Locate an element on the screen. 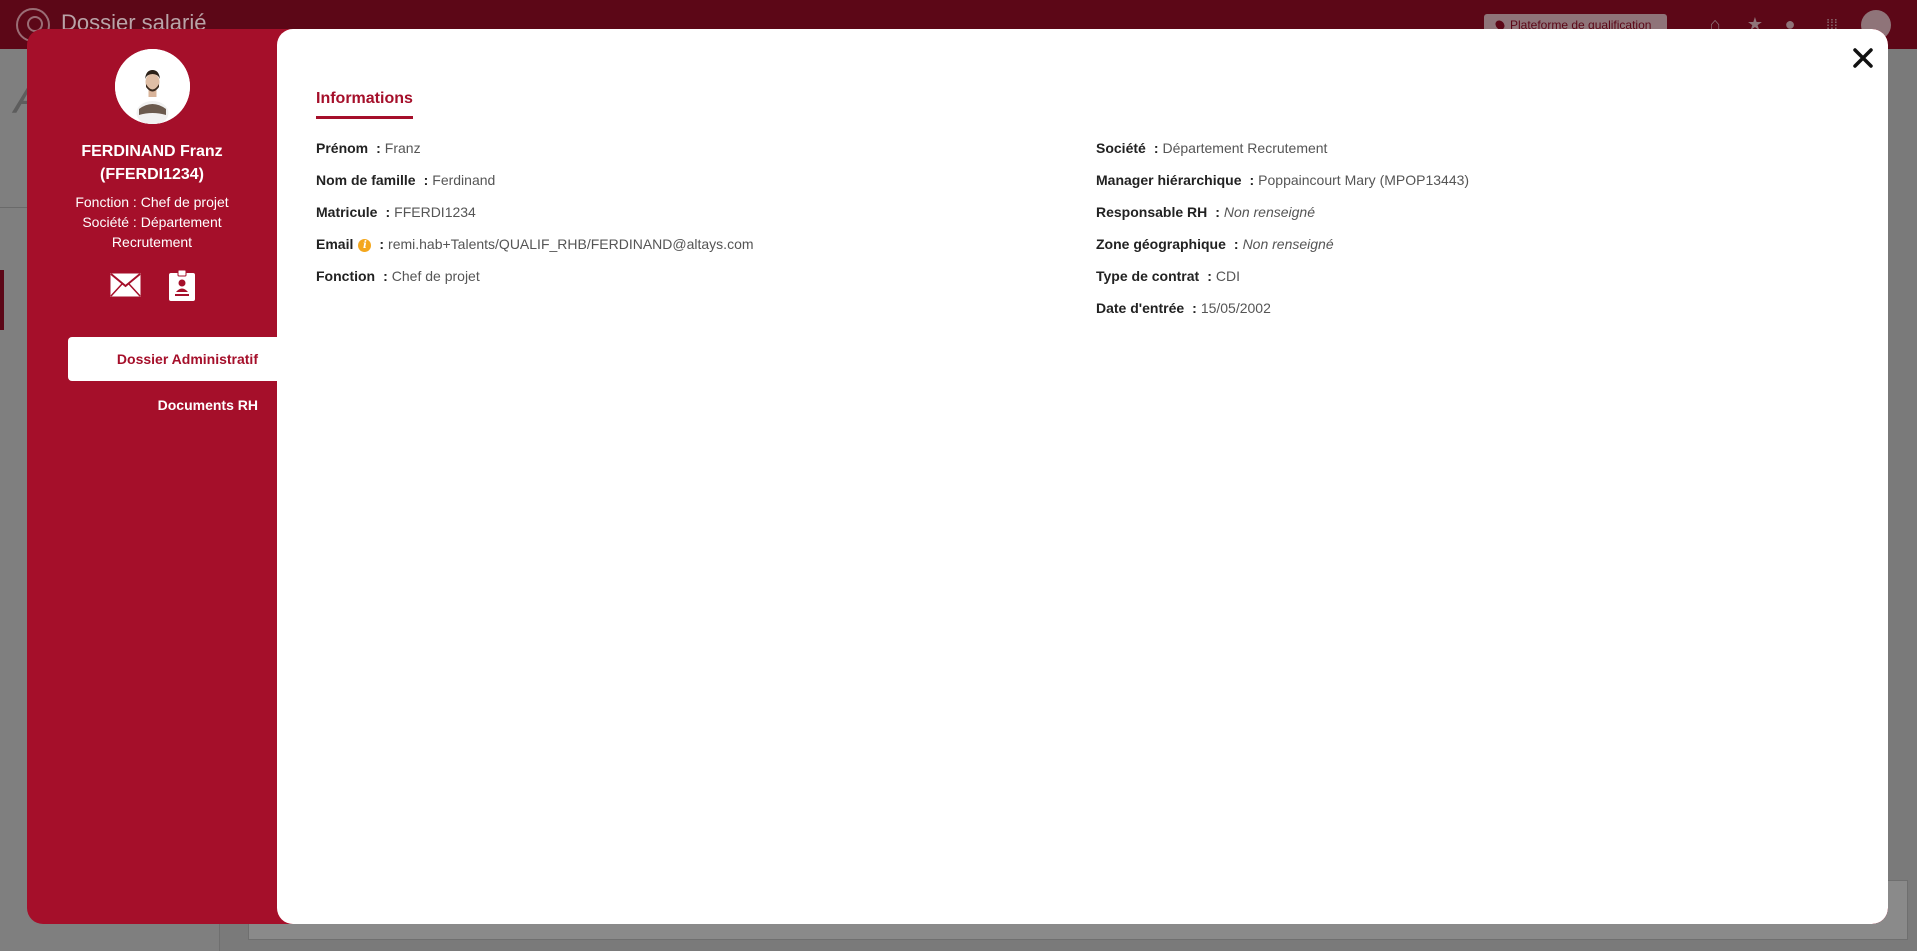 The image size is (1917, 951). employee-avatar is located at coordinates (152, 86).